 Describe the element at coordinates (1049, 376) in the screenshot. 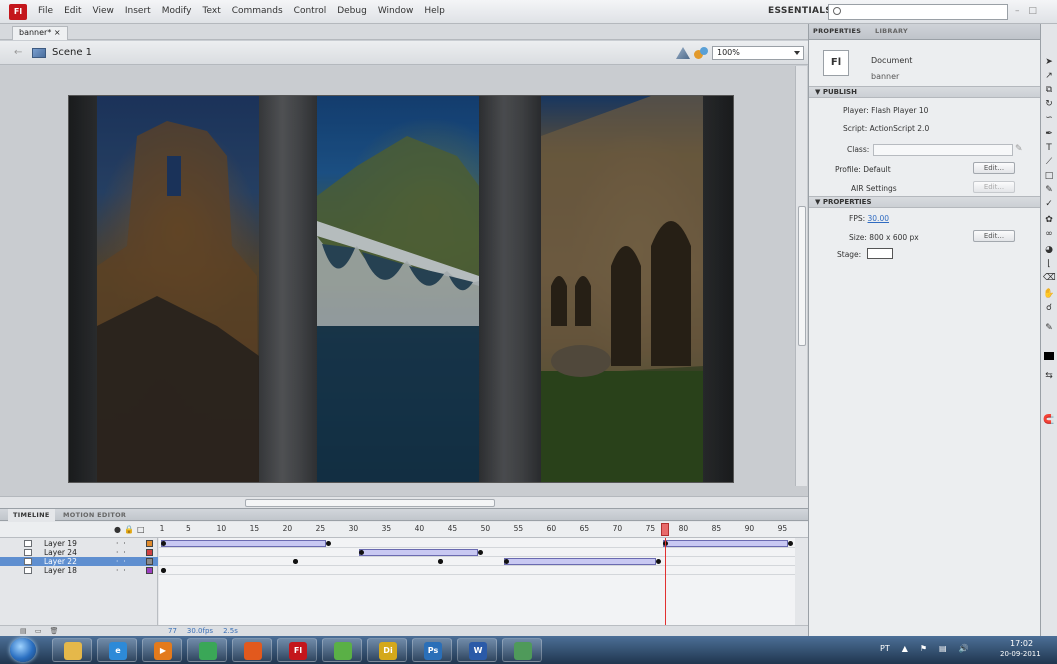

I see `swap-colors-icon: ⇆` at that location.